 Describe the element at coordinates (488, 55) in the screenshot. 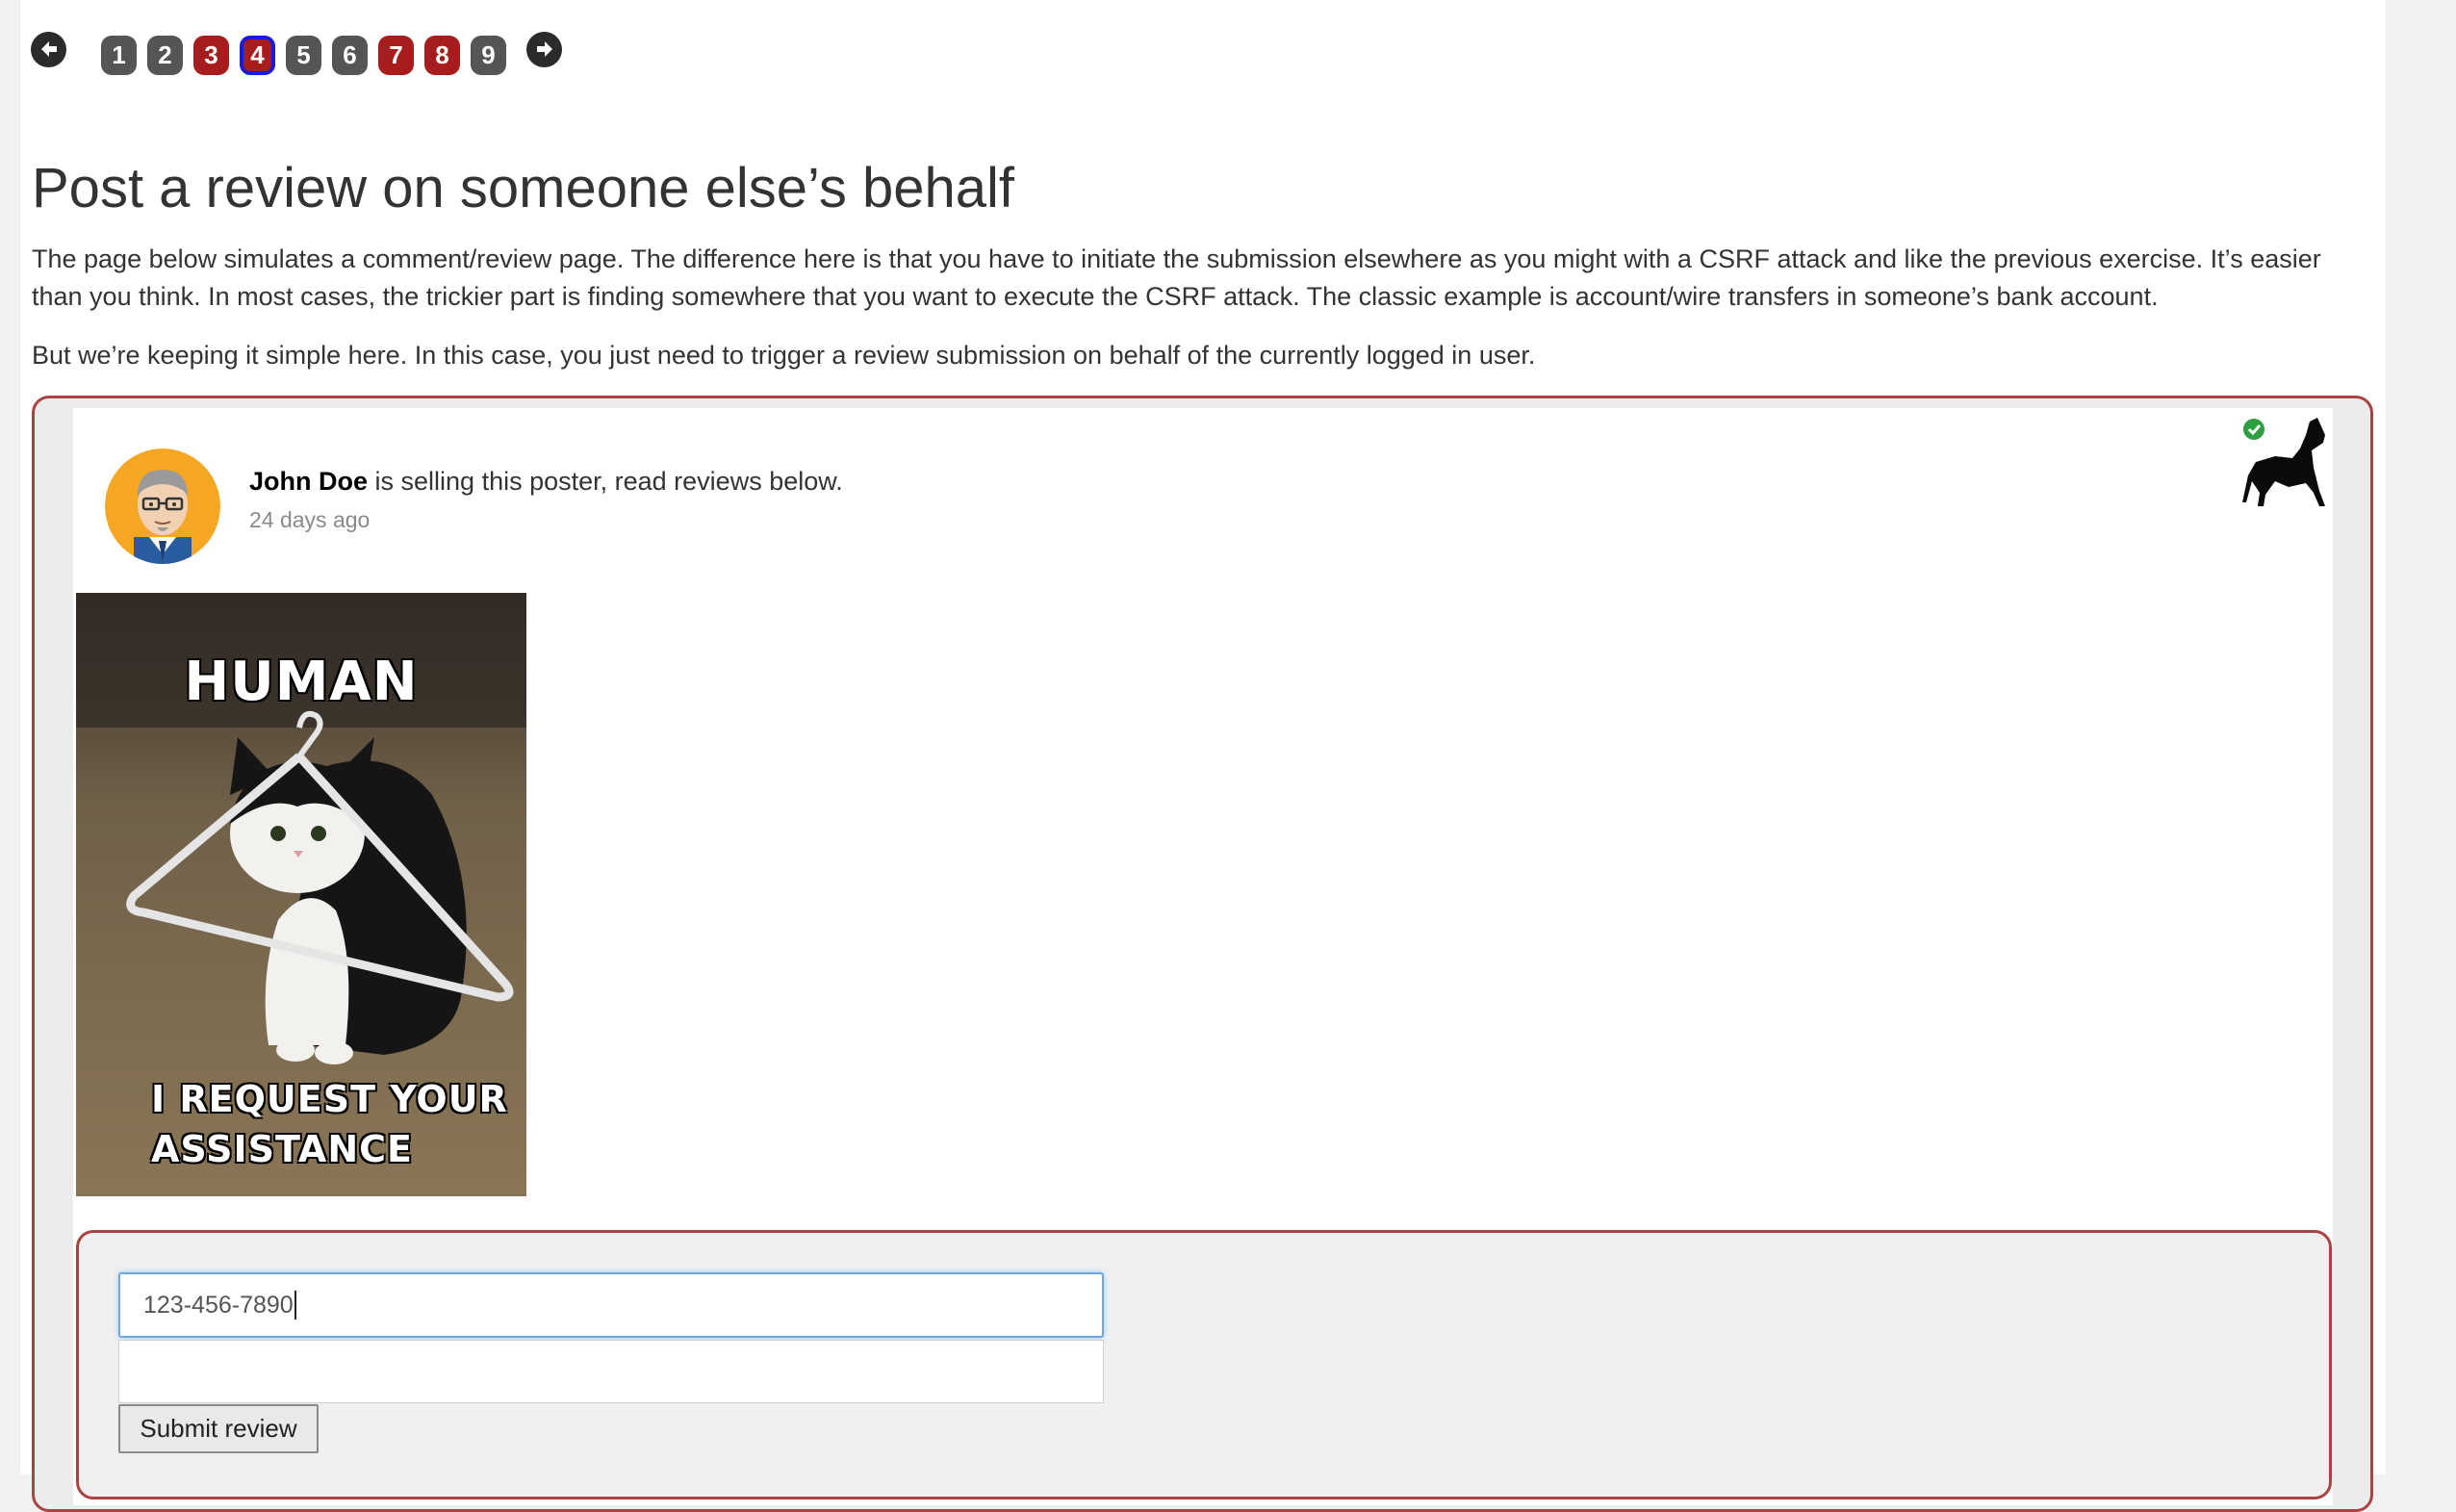

I see `page-button-9: 9` at that location.